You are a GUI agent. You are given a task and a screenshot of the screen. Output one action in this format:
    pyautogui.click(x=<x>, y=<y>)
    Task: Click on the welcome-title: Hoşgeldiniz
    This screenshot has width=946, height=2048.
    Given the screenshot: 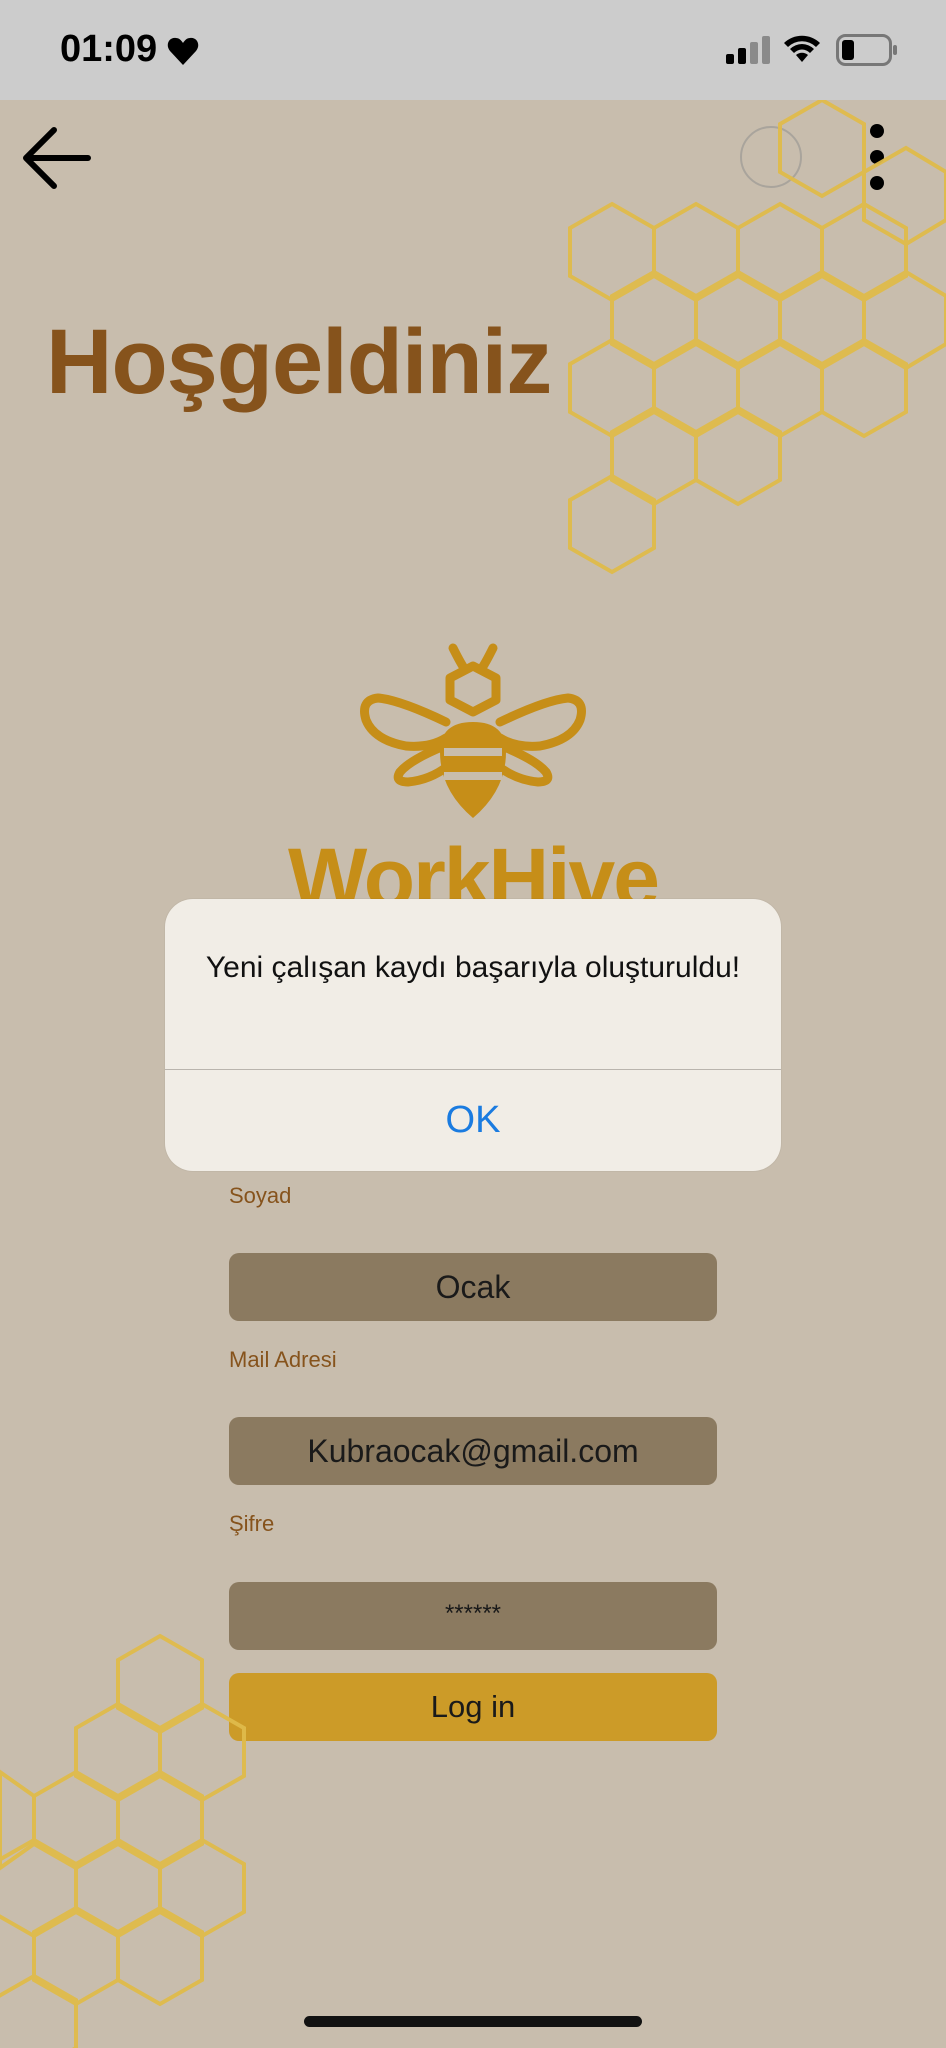 What is the action you would take?
    pyautogui.click(x=299, y=362)
    